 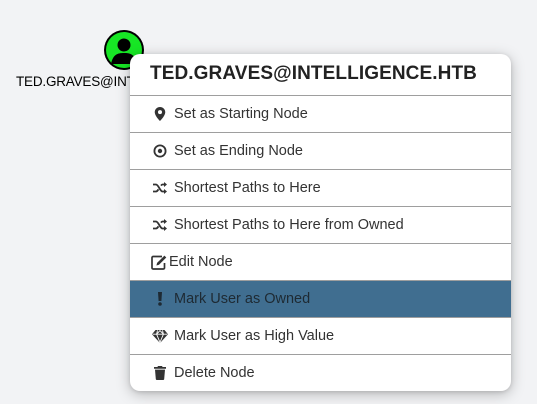 What do you see at coordinates (242, 299) in the screenshot?
I see `menu-item-label: Mark User as Owned` at bounding box center [242, 299].